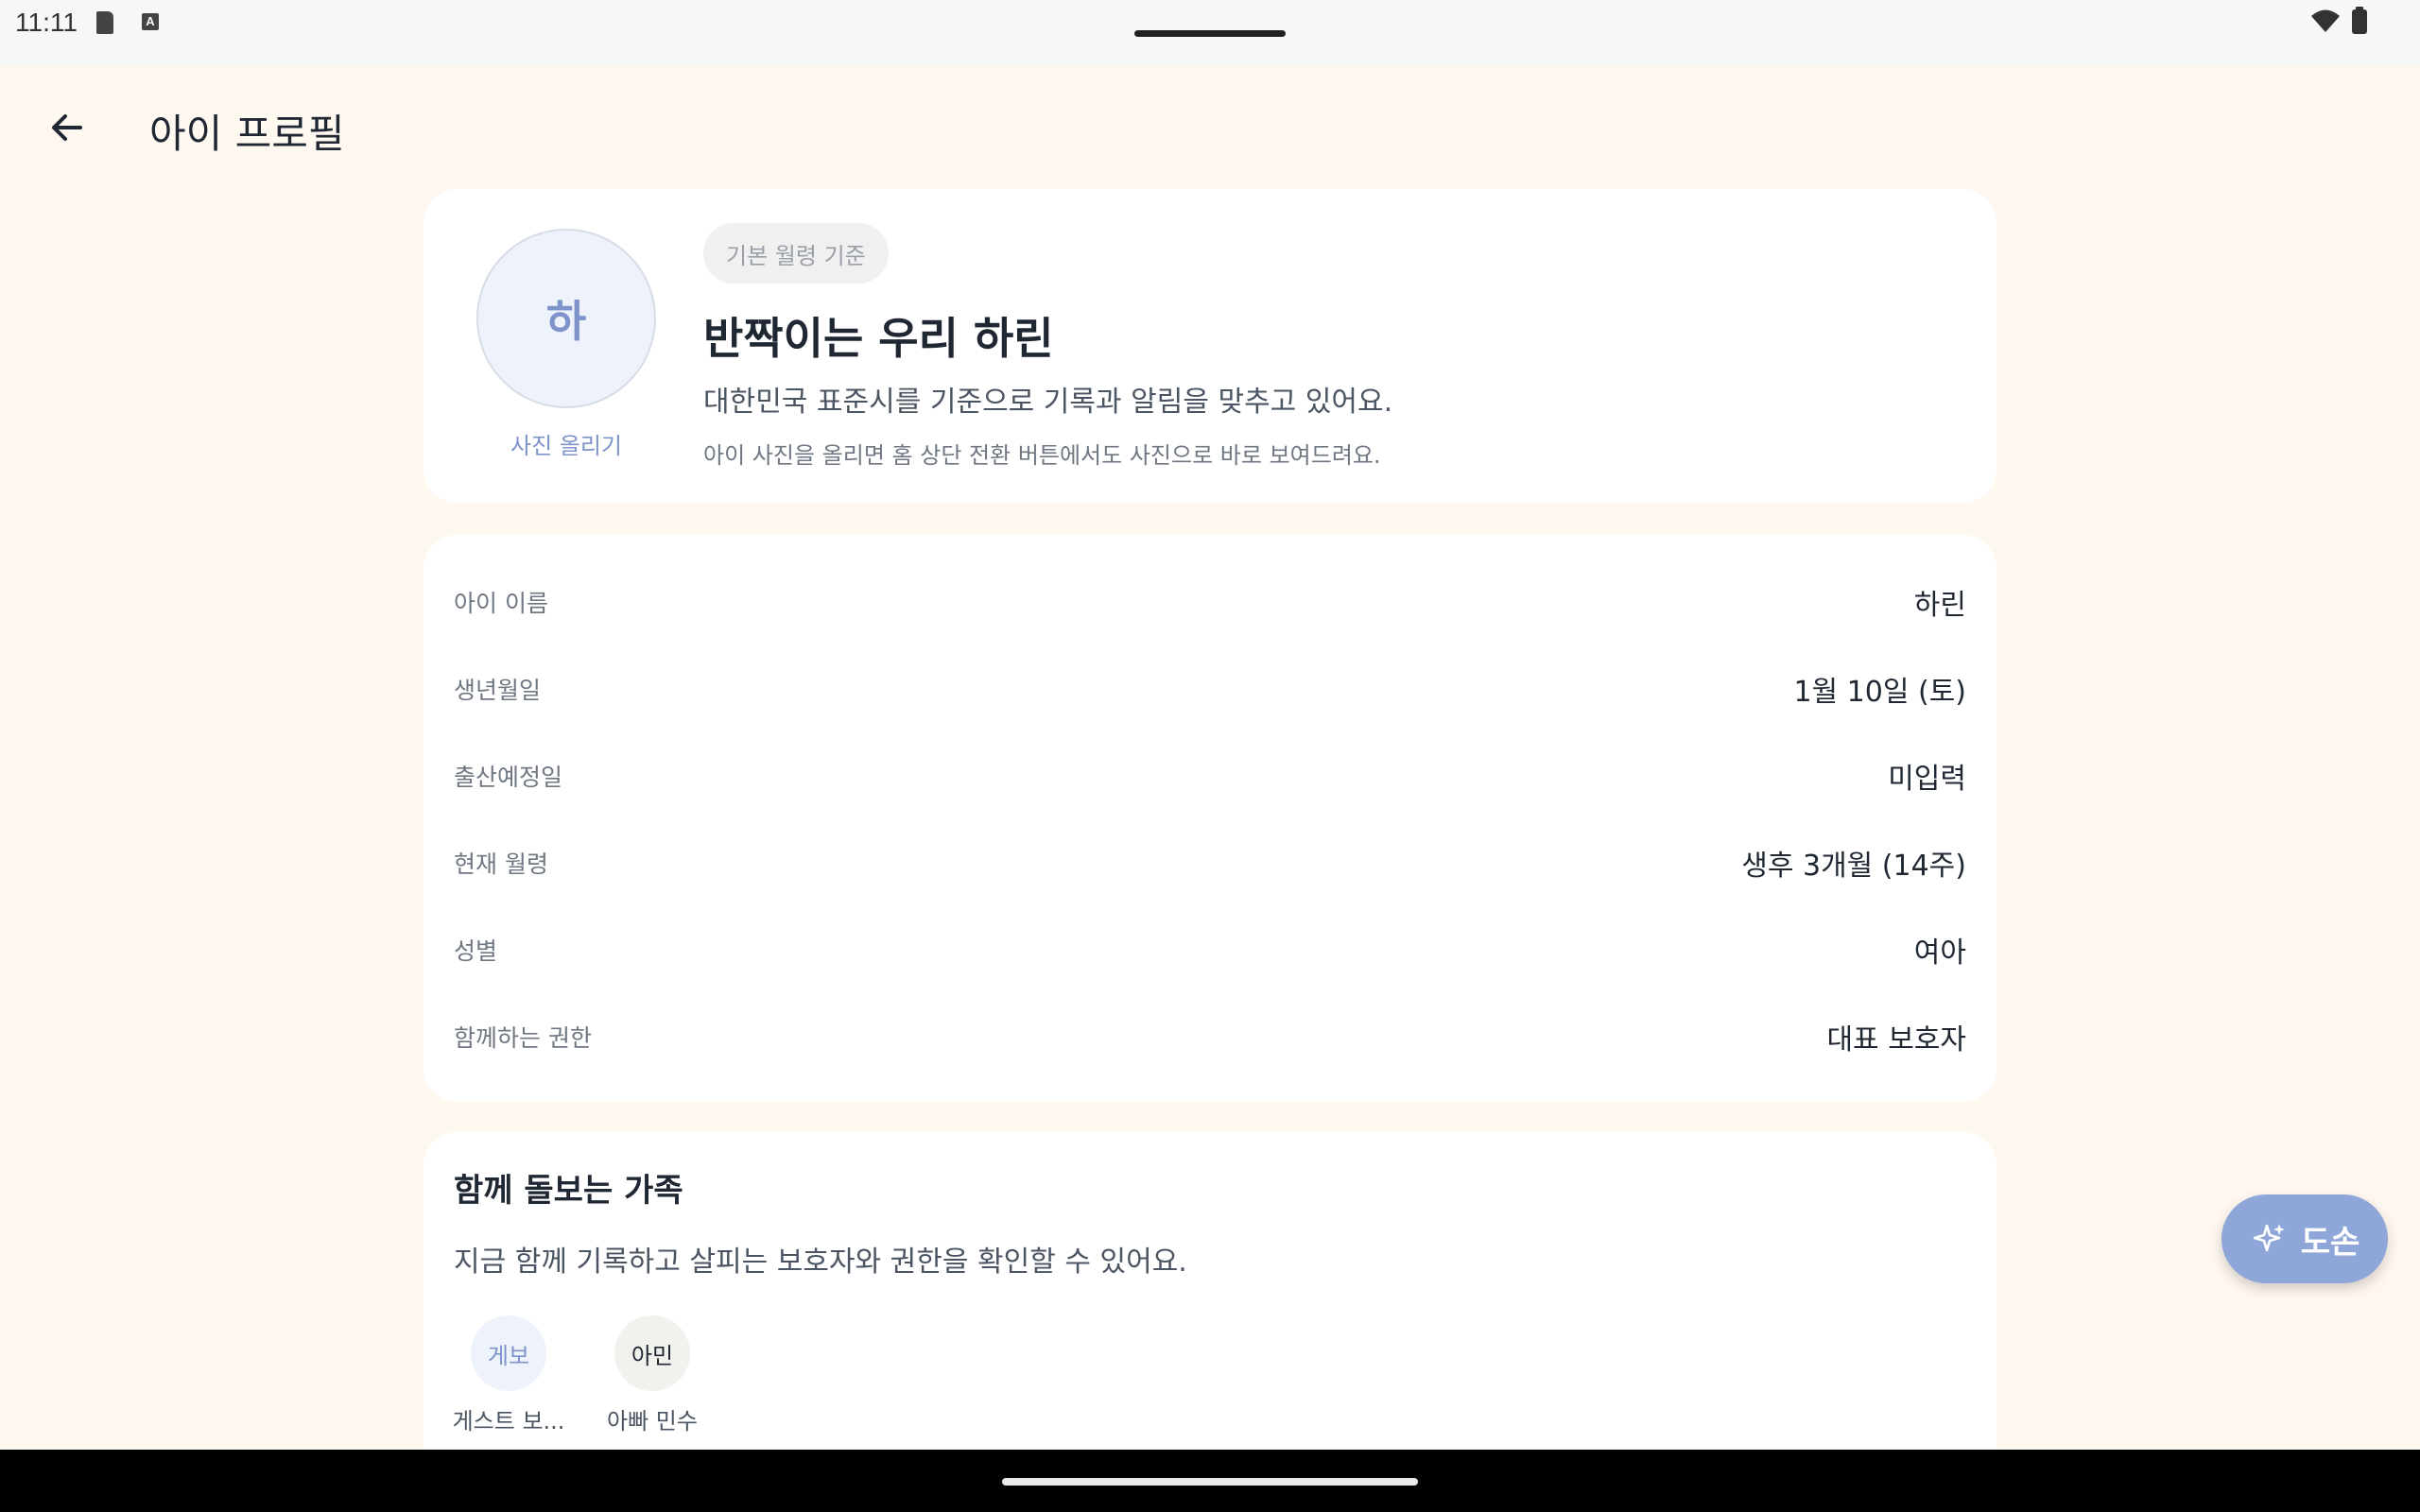  I want to click on doson-fab-button: 도손, so click(2304, 1238).